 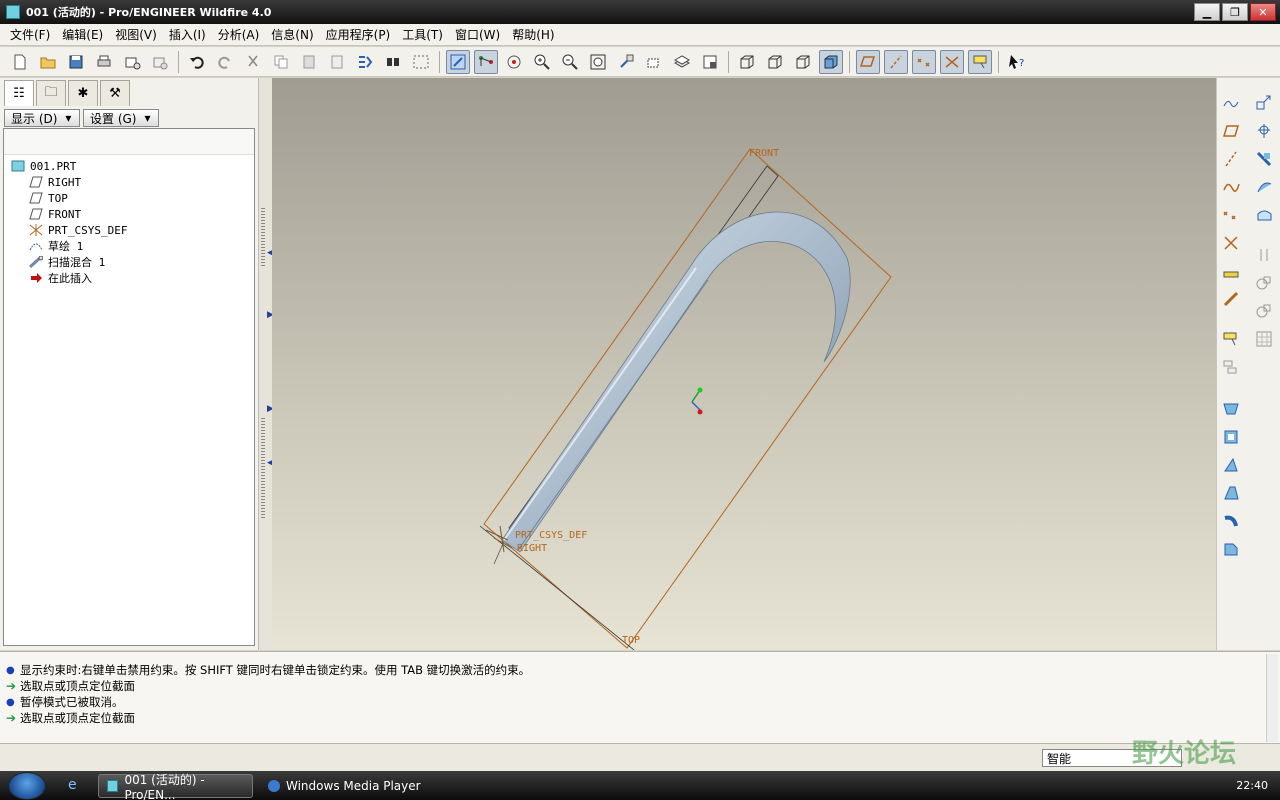 What do you see at coordinates (1231, 103) in the screenshot?
I see `sketch-tool-icon` at bounding box center [1231, 103].